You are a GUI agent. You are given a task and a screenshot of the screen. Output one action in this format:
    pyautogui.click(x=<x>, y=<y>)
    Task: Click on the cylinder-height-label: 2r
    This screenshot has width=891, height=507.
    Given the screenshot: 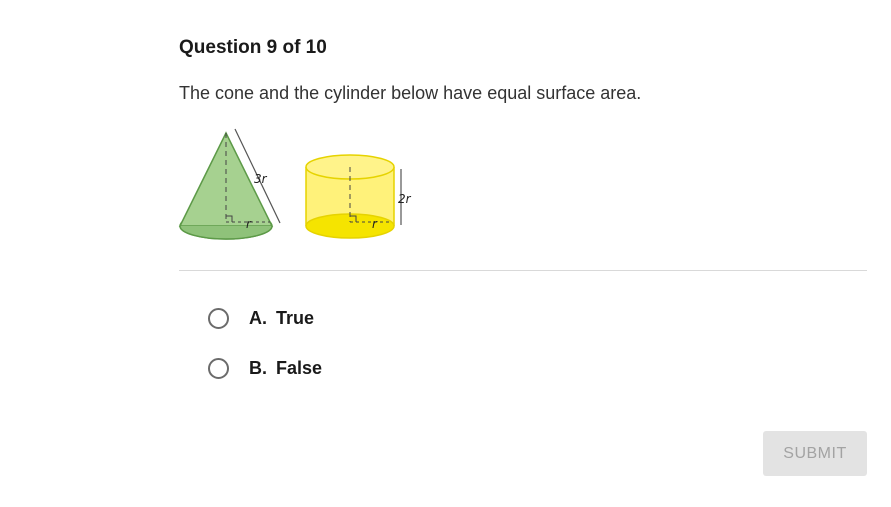 What is the action you would take?
    pyautogui.click(x=405, y=199)
    